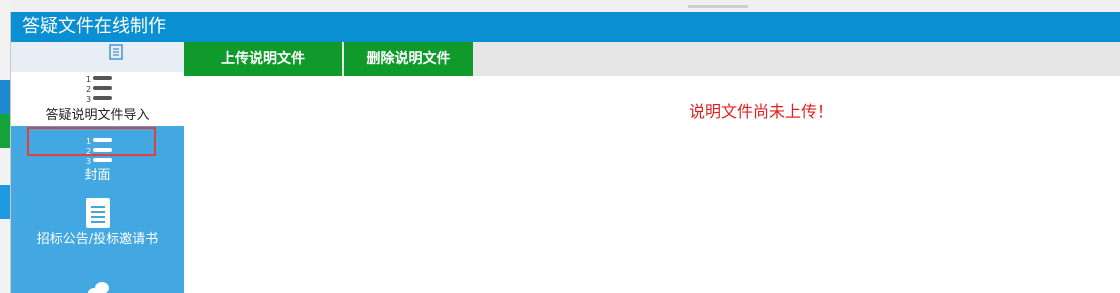 This screenshot has height=293, width=1120. Describe the element at coordinates (97, 57) in the screenshot. I see `sidebar-header` at that location.